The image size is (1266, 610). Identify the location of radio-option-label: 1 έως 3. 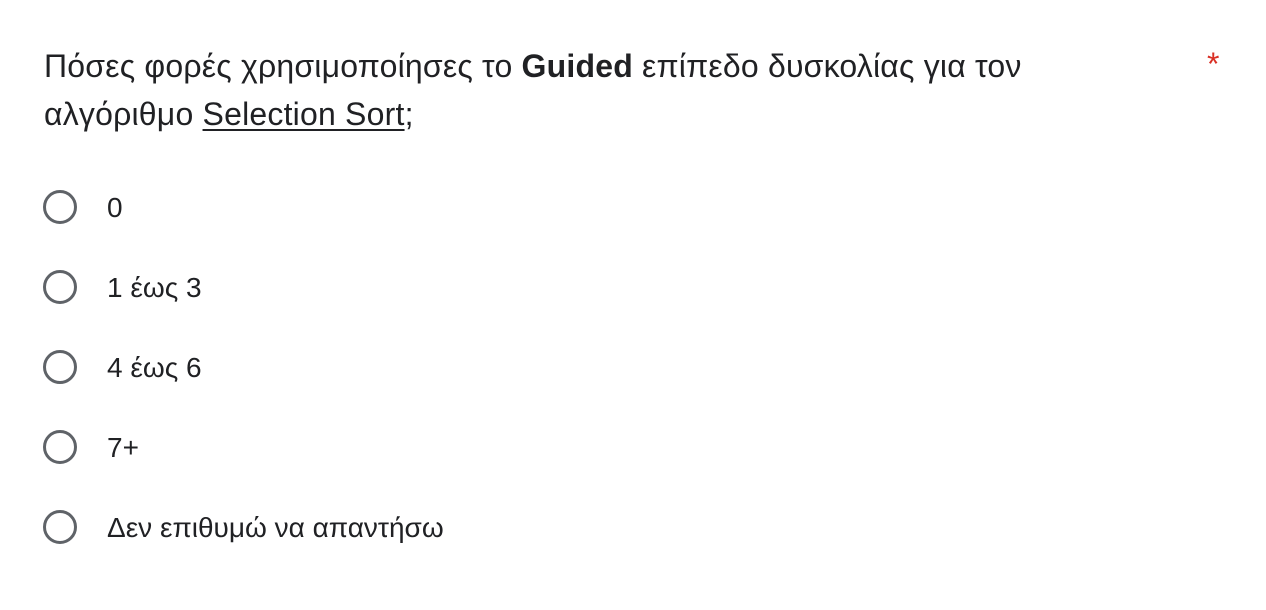
(154, 287).